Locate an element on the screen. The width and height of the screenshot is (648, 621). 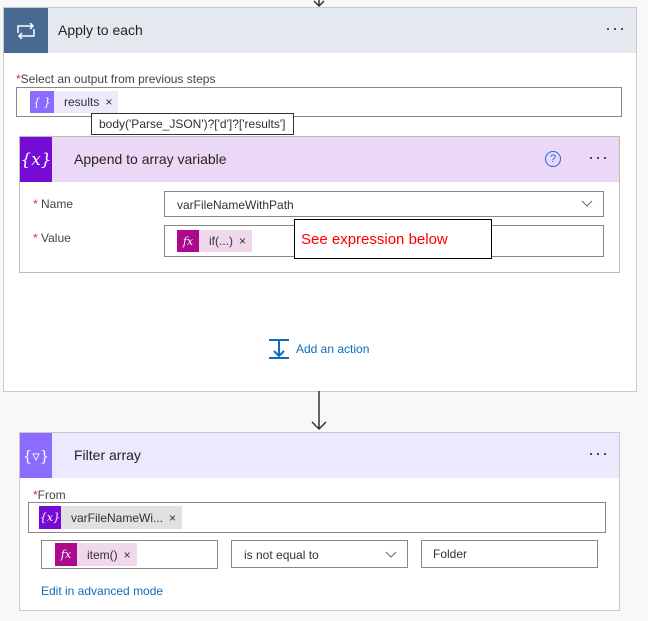
name-label: * Name is located at coordinates (53, 204).